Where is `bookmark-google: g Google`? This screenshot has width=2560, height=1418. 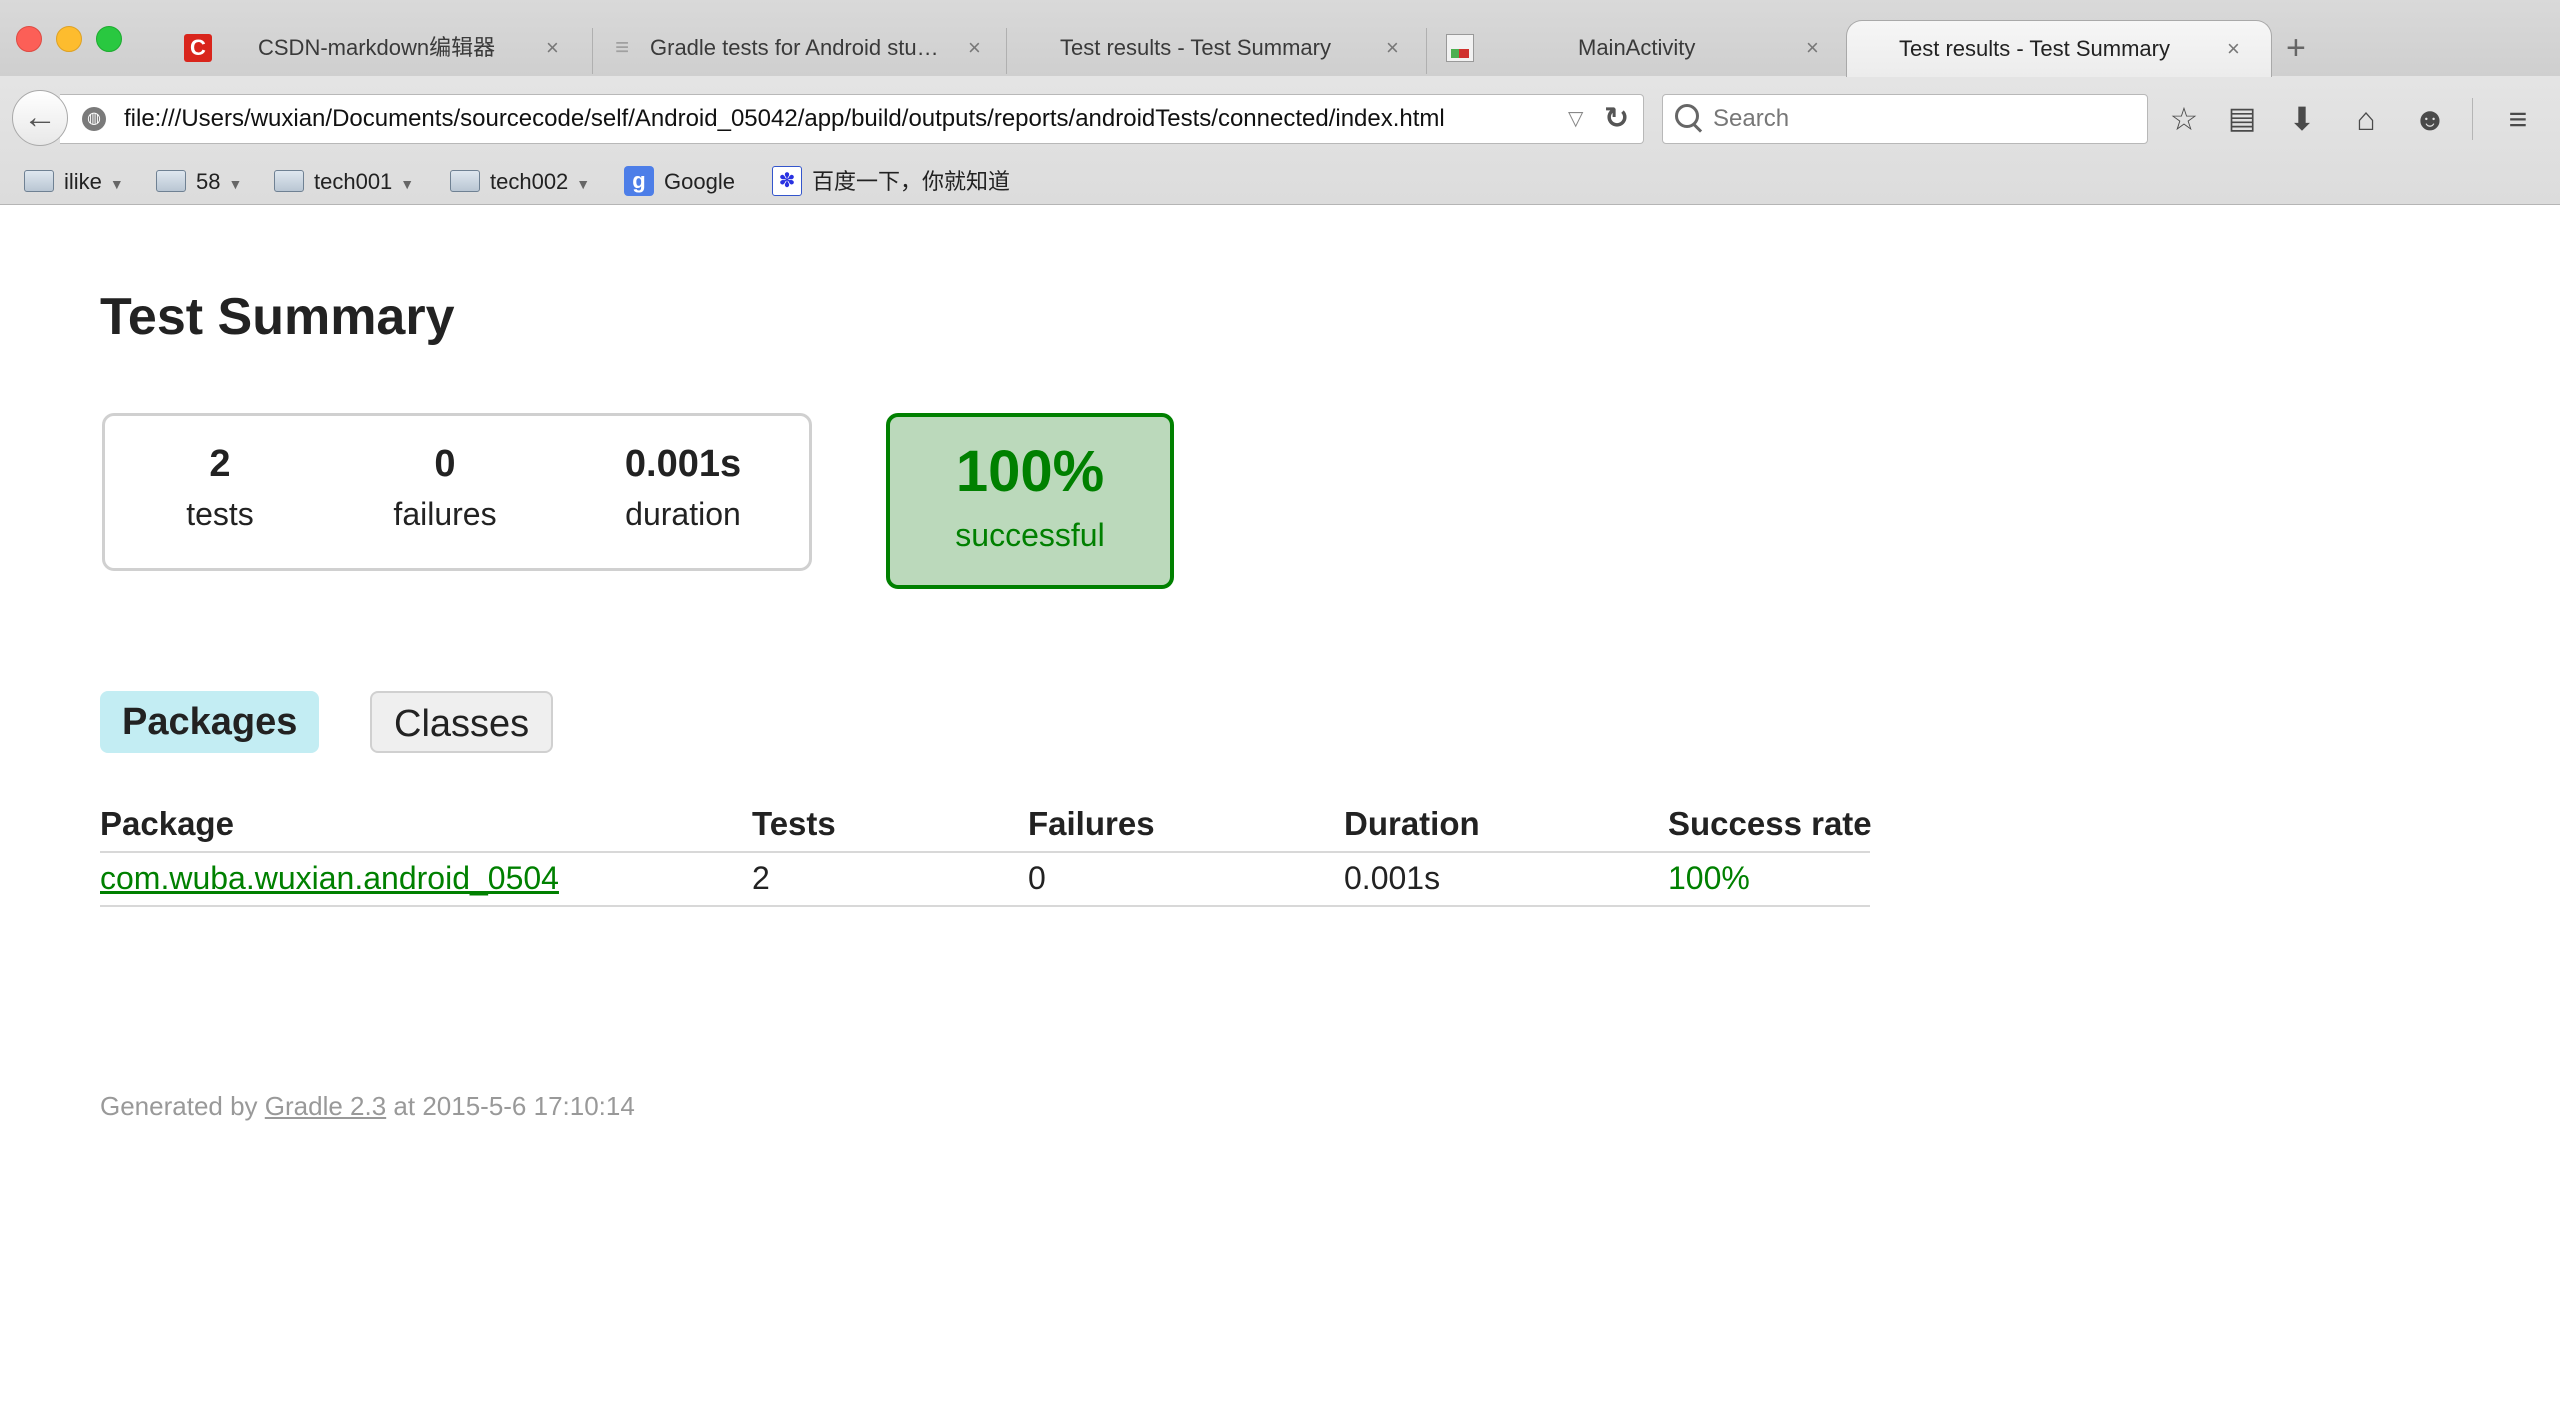 bookmark-google: g Google is located at coordinates (679, 182).